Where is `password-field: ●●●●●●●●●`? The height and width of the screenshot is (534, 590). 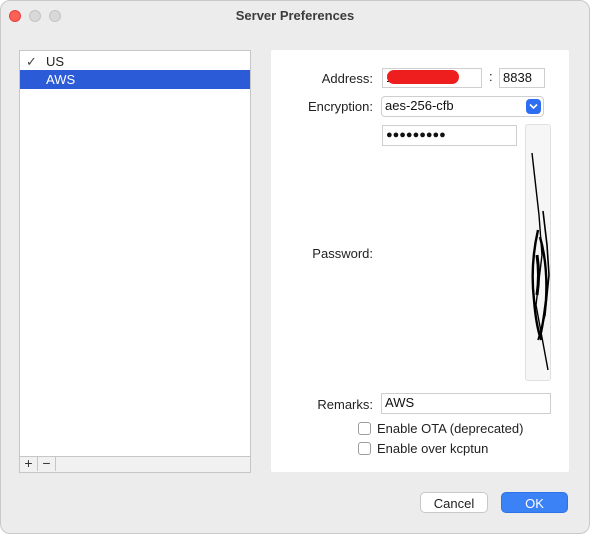
password-field: ●●●●●●●●● is located at coordinates (449, 135).